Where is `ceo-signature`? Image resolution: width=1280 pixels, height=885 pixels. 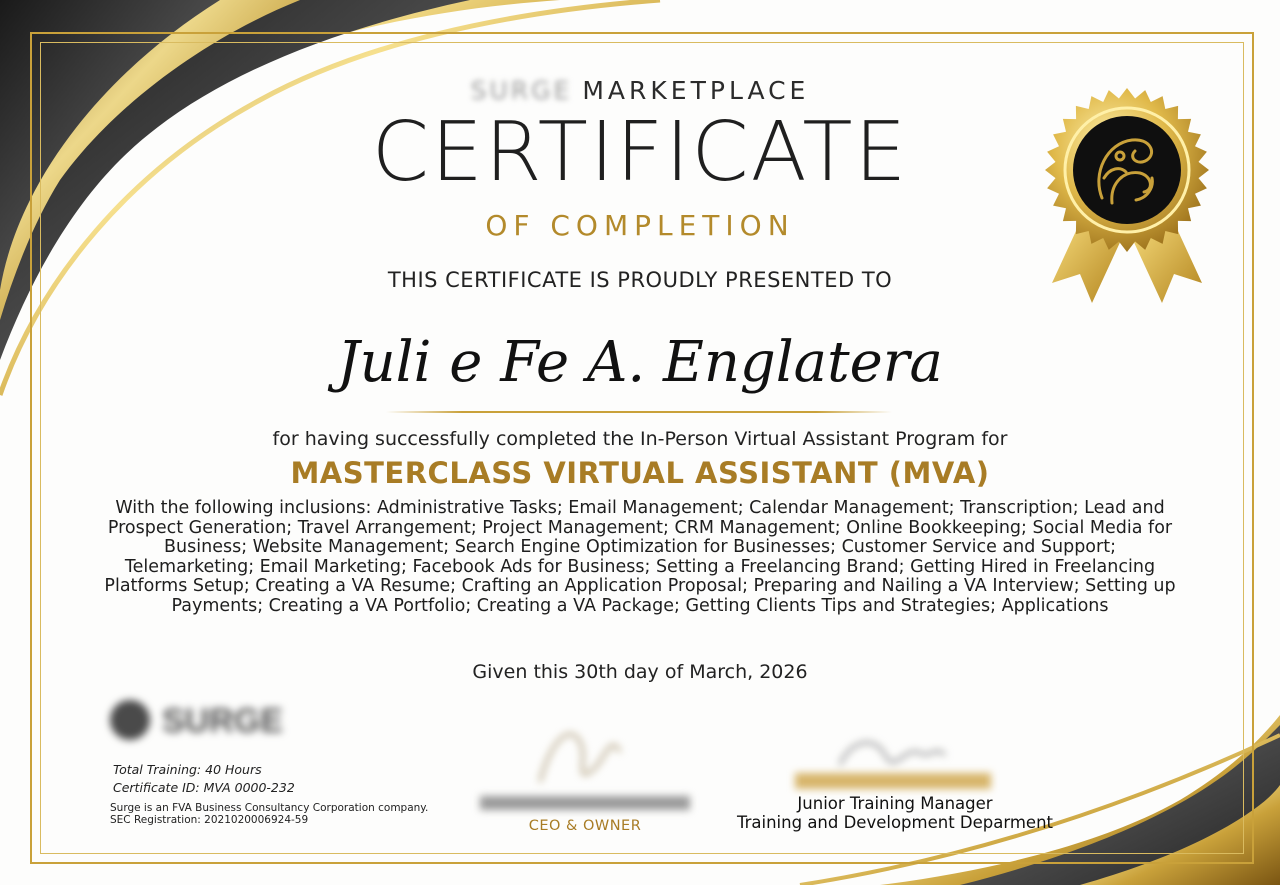
ceo-signature is located at coordinates (585, 771).